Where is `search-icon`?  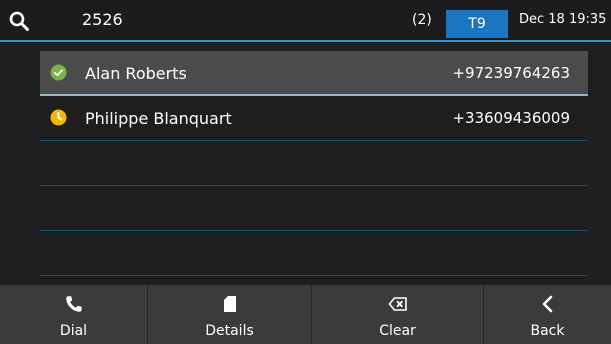
search-icon is located at coordinates (19, 21).